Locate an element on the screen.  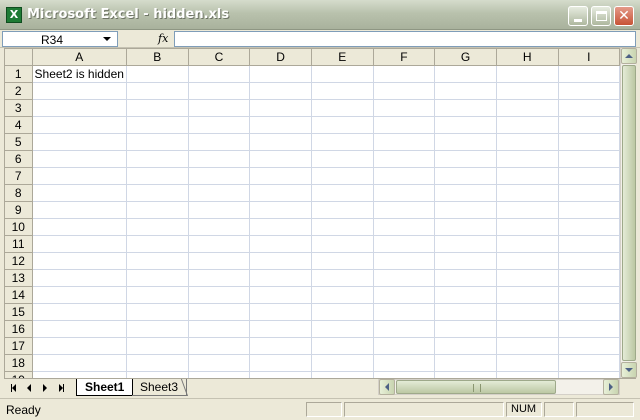
cell-i10 is located at coordinates (588, 227).